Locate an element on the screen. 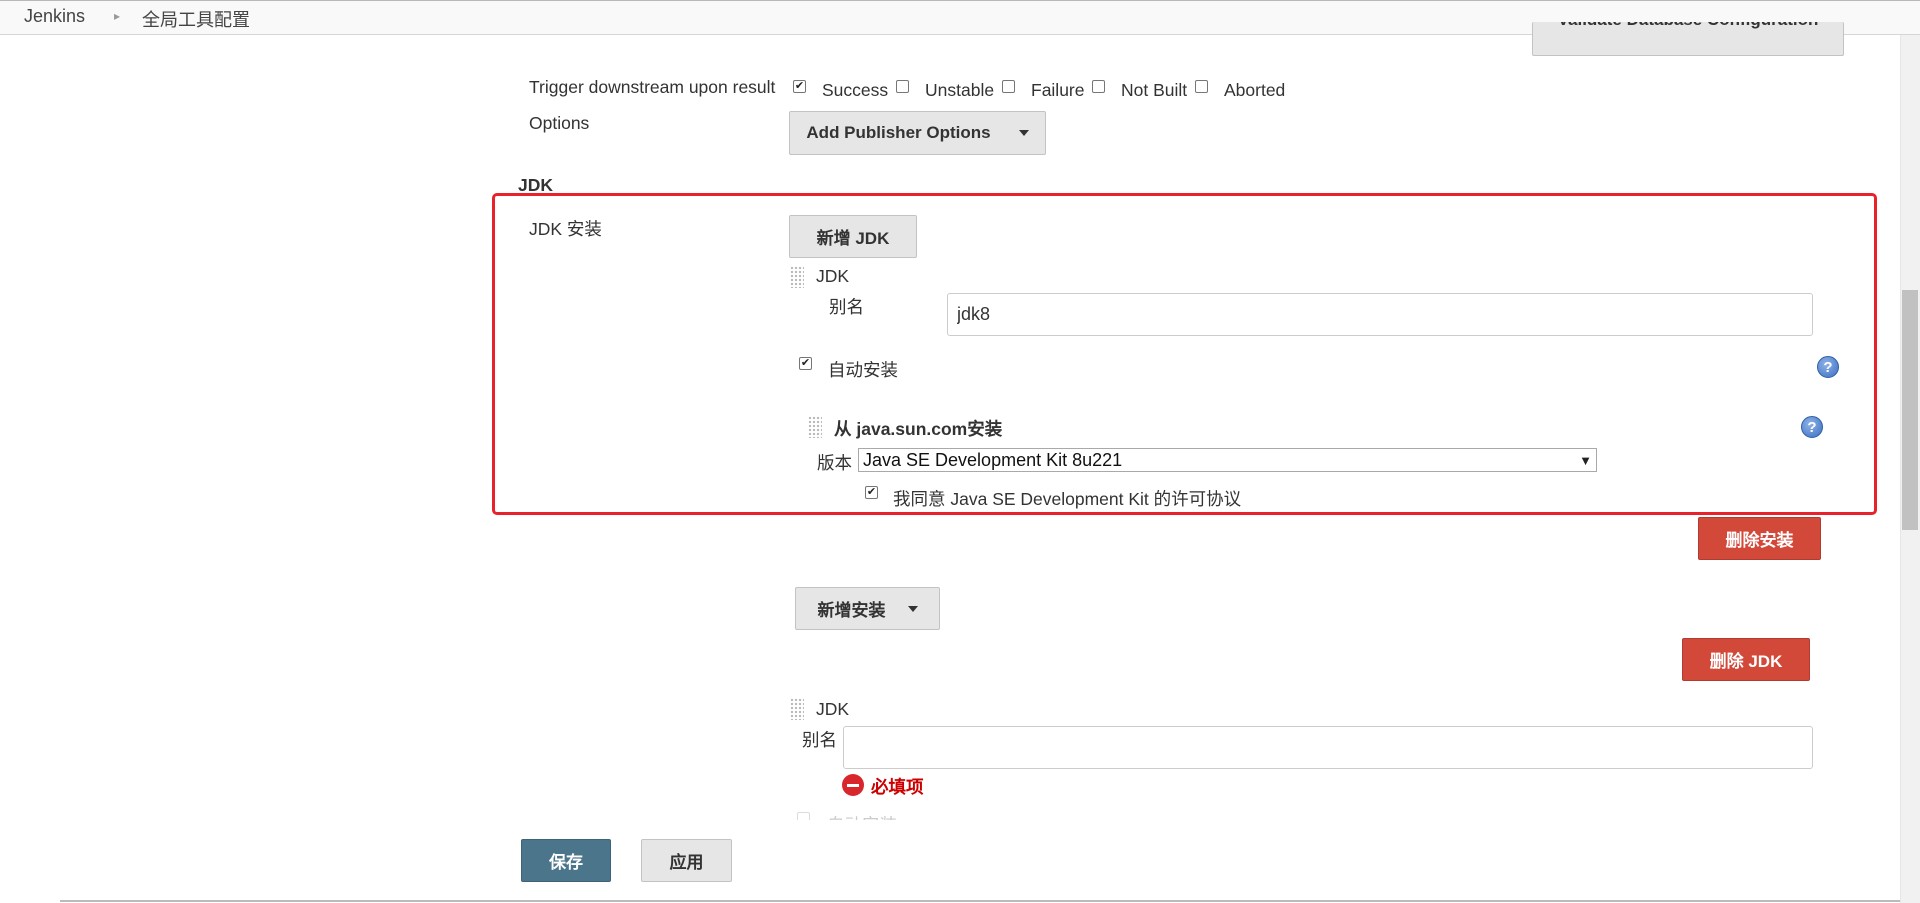 This screenshot has height=903, width=1920. jdk1-title: JDK is located at coordinates (833, 276).